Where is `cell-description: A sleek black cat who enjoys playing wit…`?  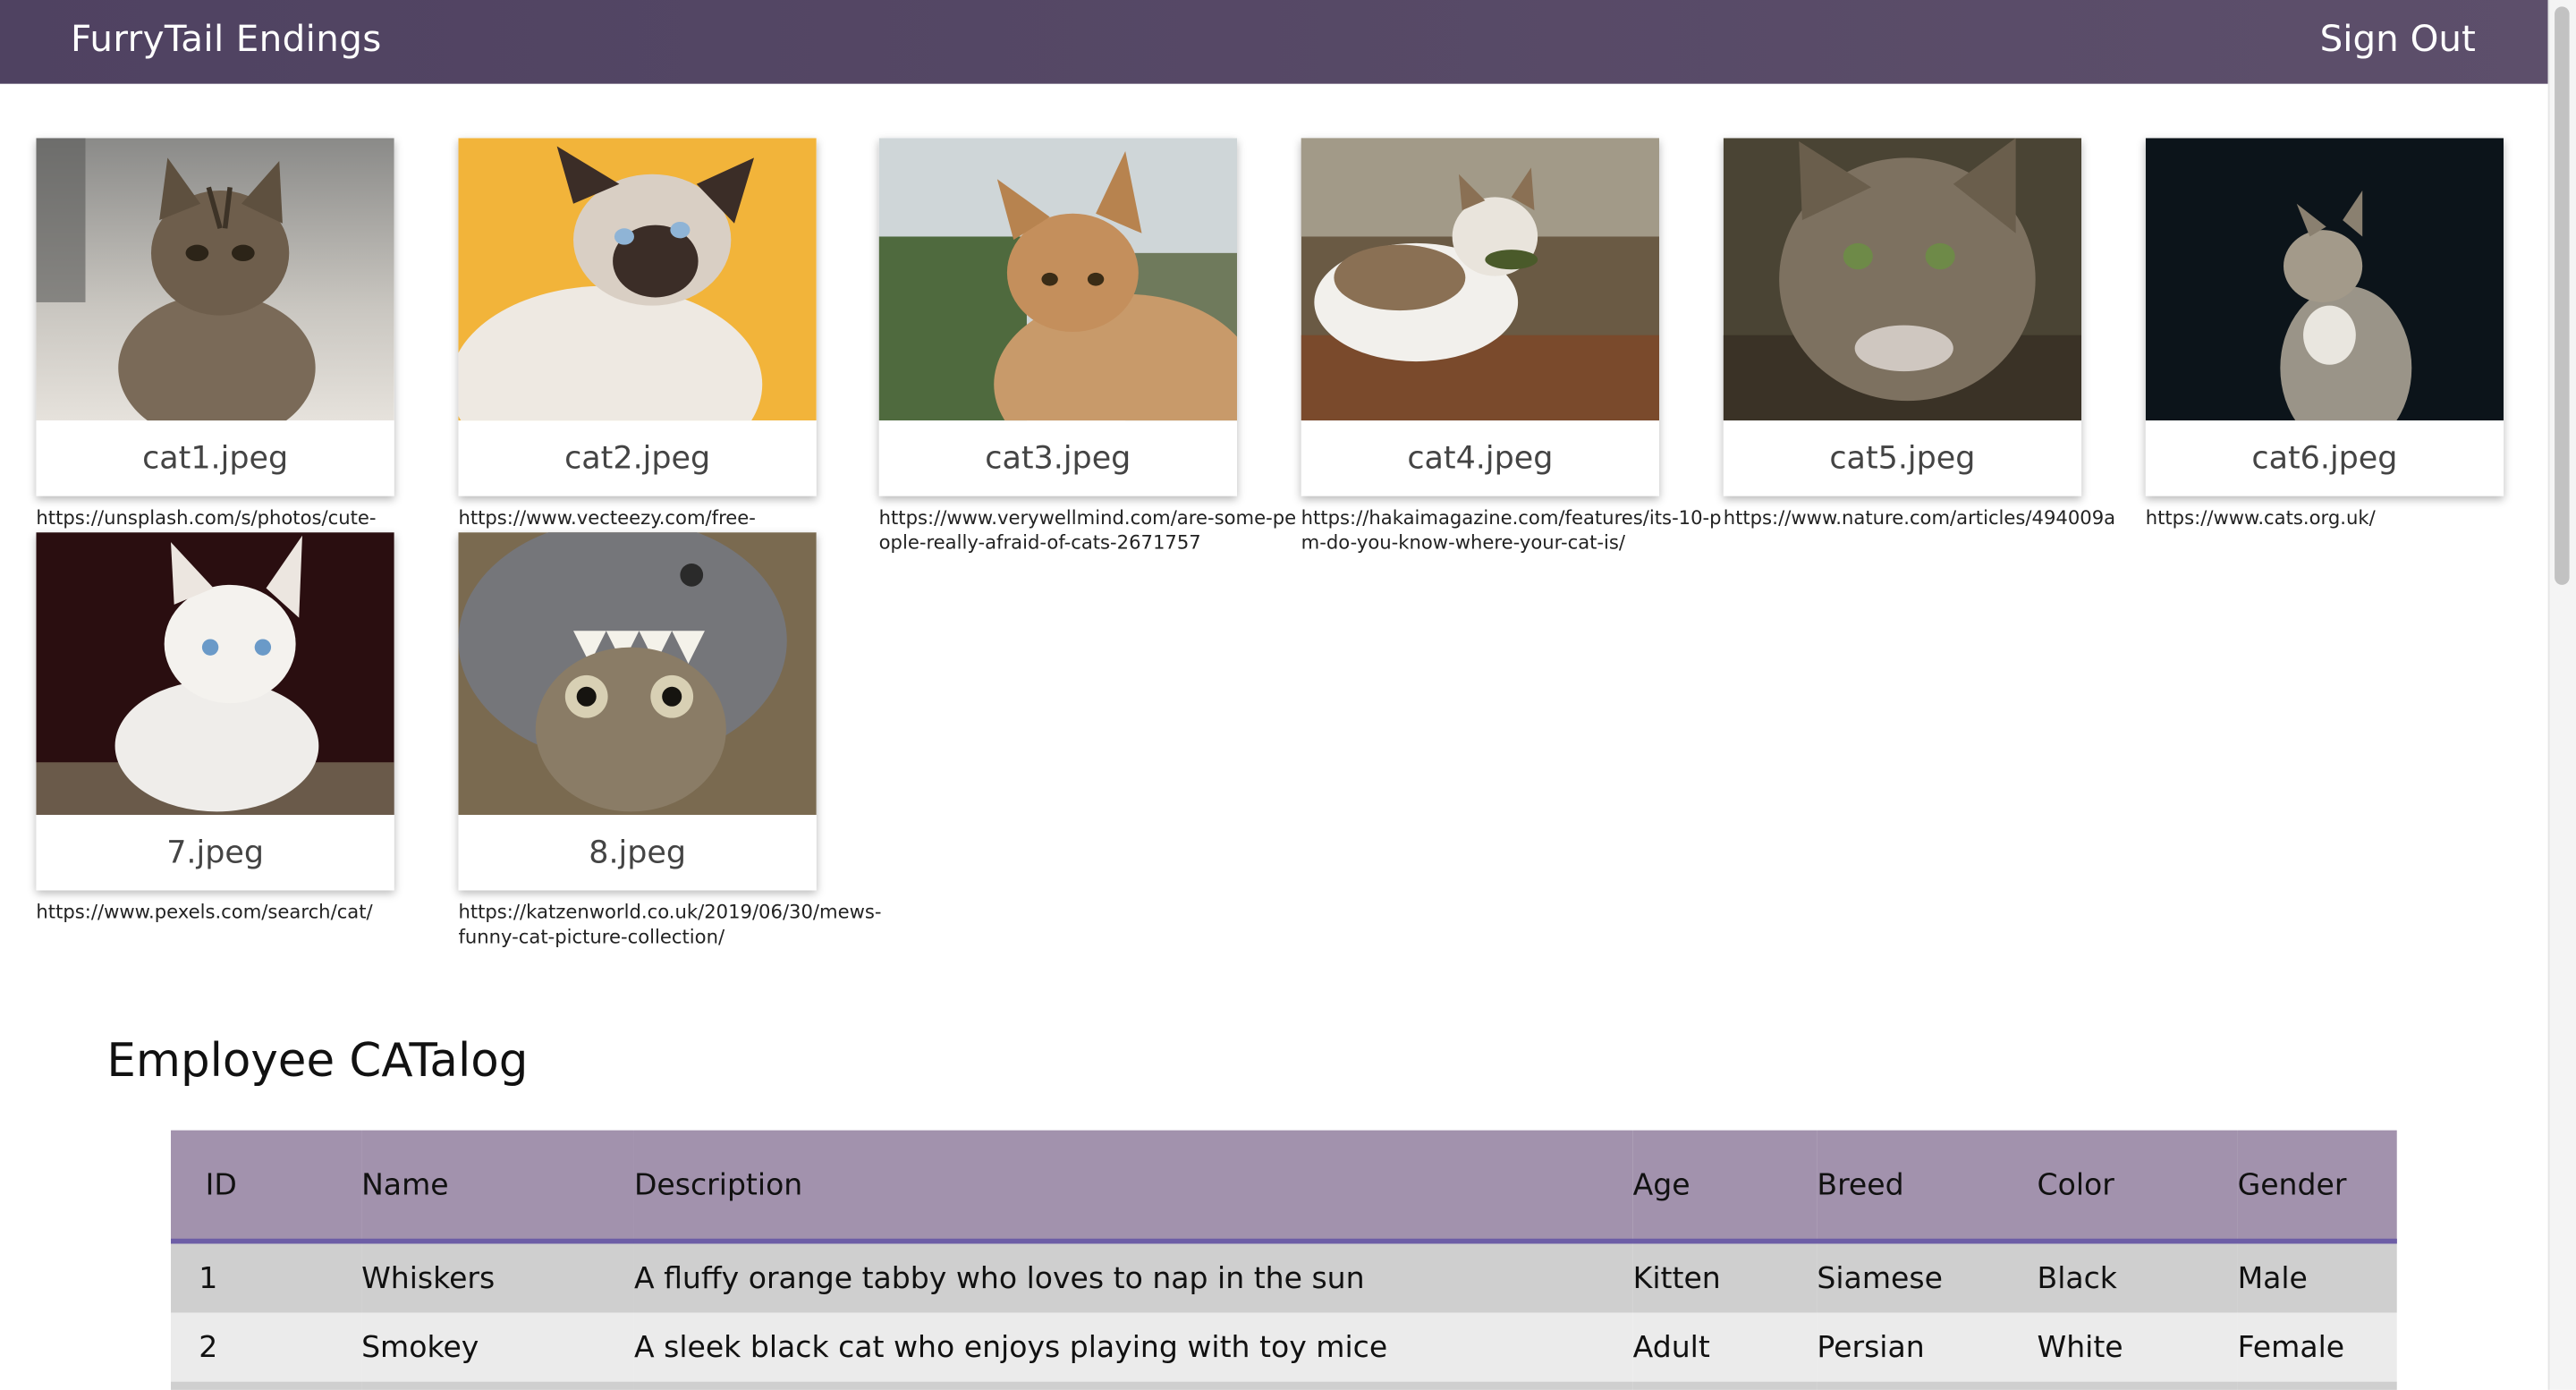 cell-description: A sleek black cat who enjoys playing wit… is located at coordinates (1010, 1347).